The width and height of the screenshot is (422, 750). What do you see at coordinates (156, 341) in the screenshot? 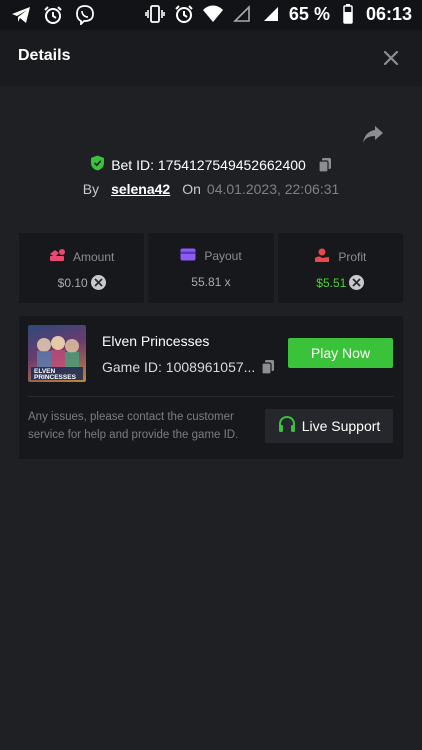
I see `game-name: Elven Princesses` at bounding box center [156, 341].